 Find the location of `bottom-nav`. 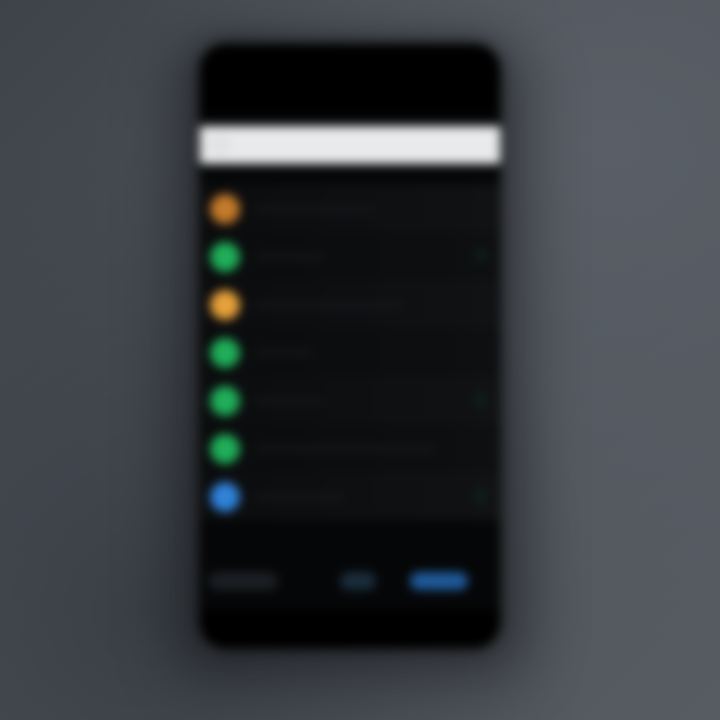

bottom-nav is located at coordinates (350, 629).